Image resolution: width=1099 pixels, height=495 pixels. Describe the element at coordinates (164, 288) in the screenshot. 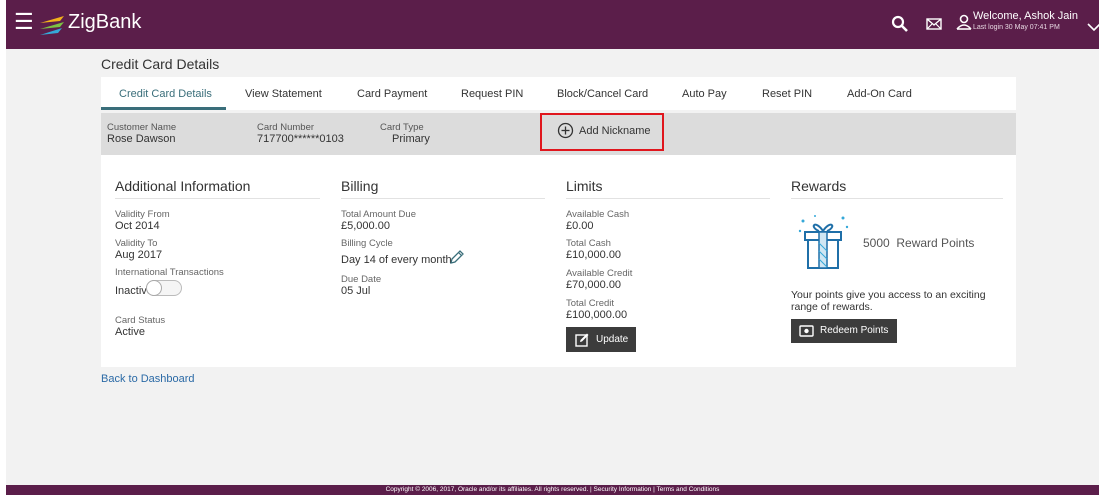

I see `intl-transactions-toggle` at that location.